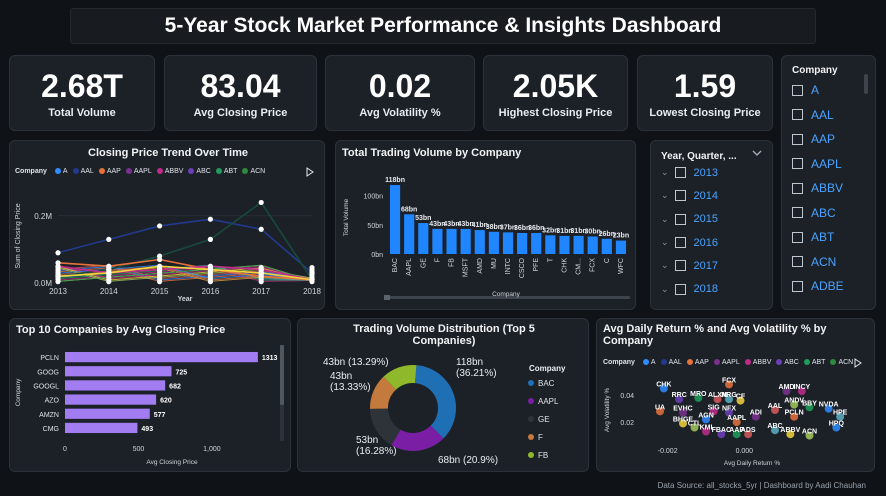 The image size is (886, 496). What do you see at coordinates (400, 93) in the screenshot?
I see `kpi-avg-volatility: 0.02 Avg Volatility %` at bounding box center [400, 93].